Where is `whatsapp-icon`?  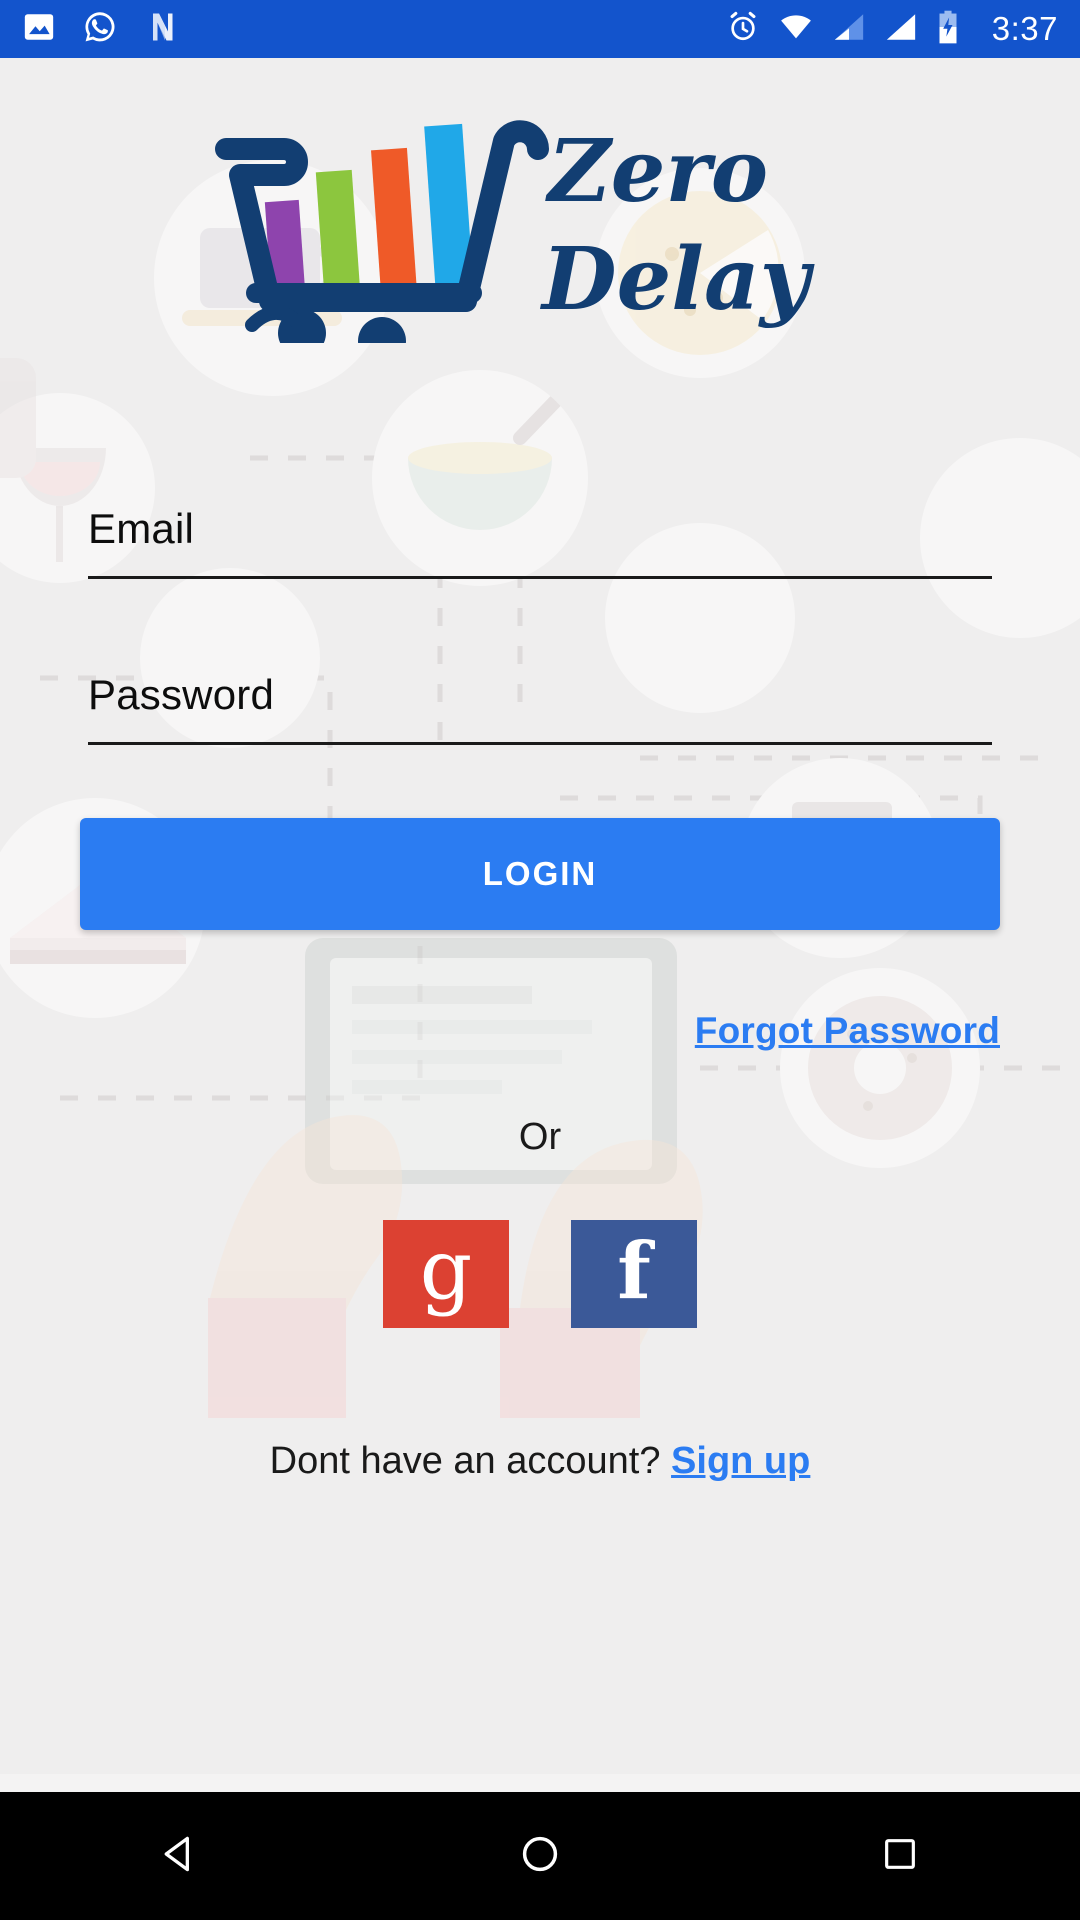 whatsapp-icon is located at coordinates (100, 29).